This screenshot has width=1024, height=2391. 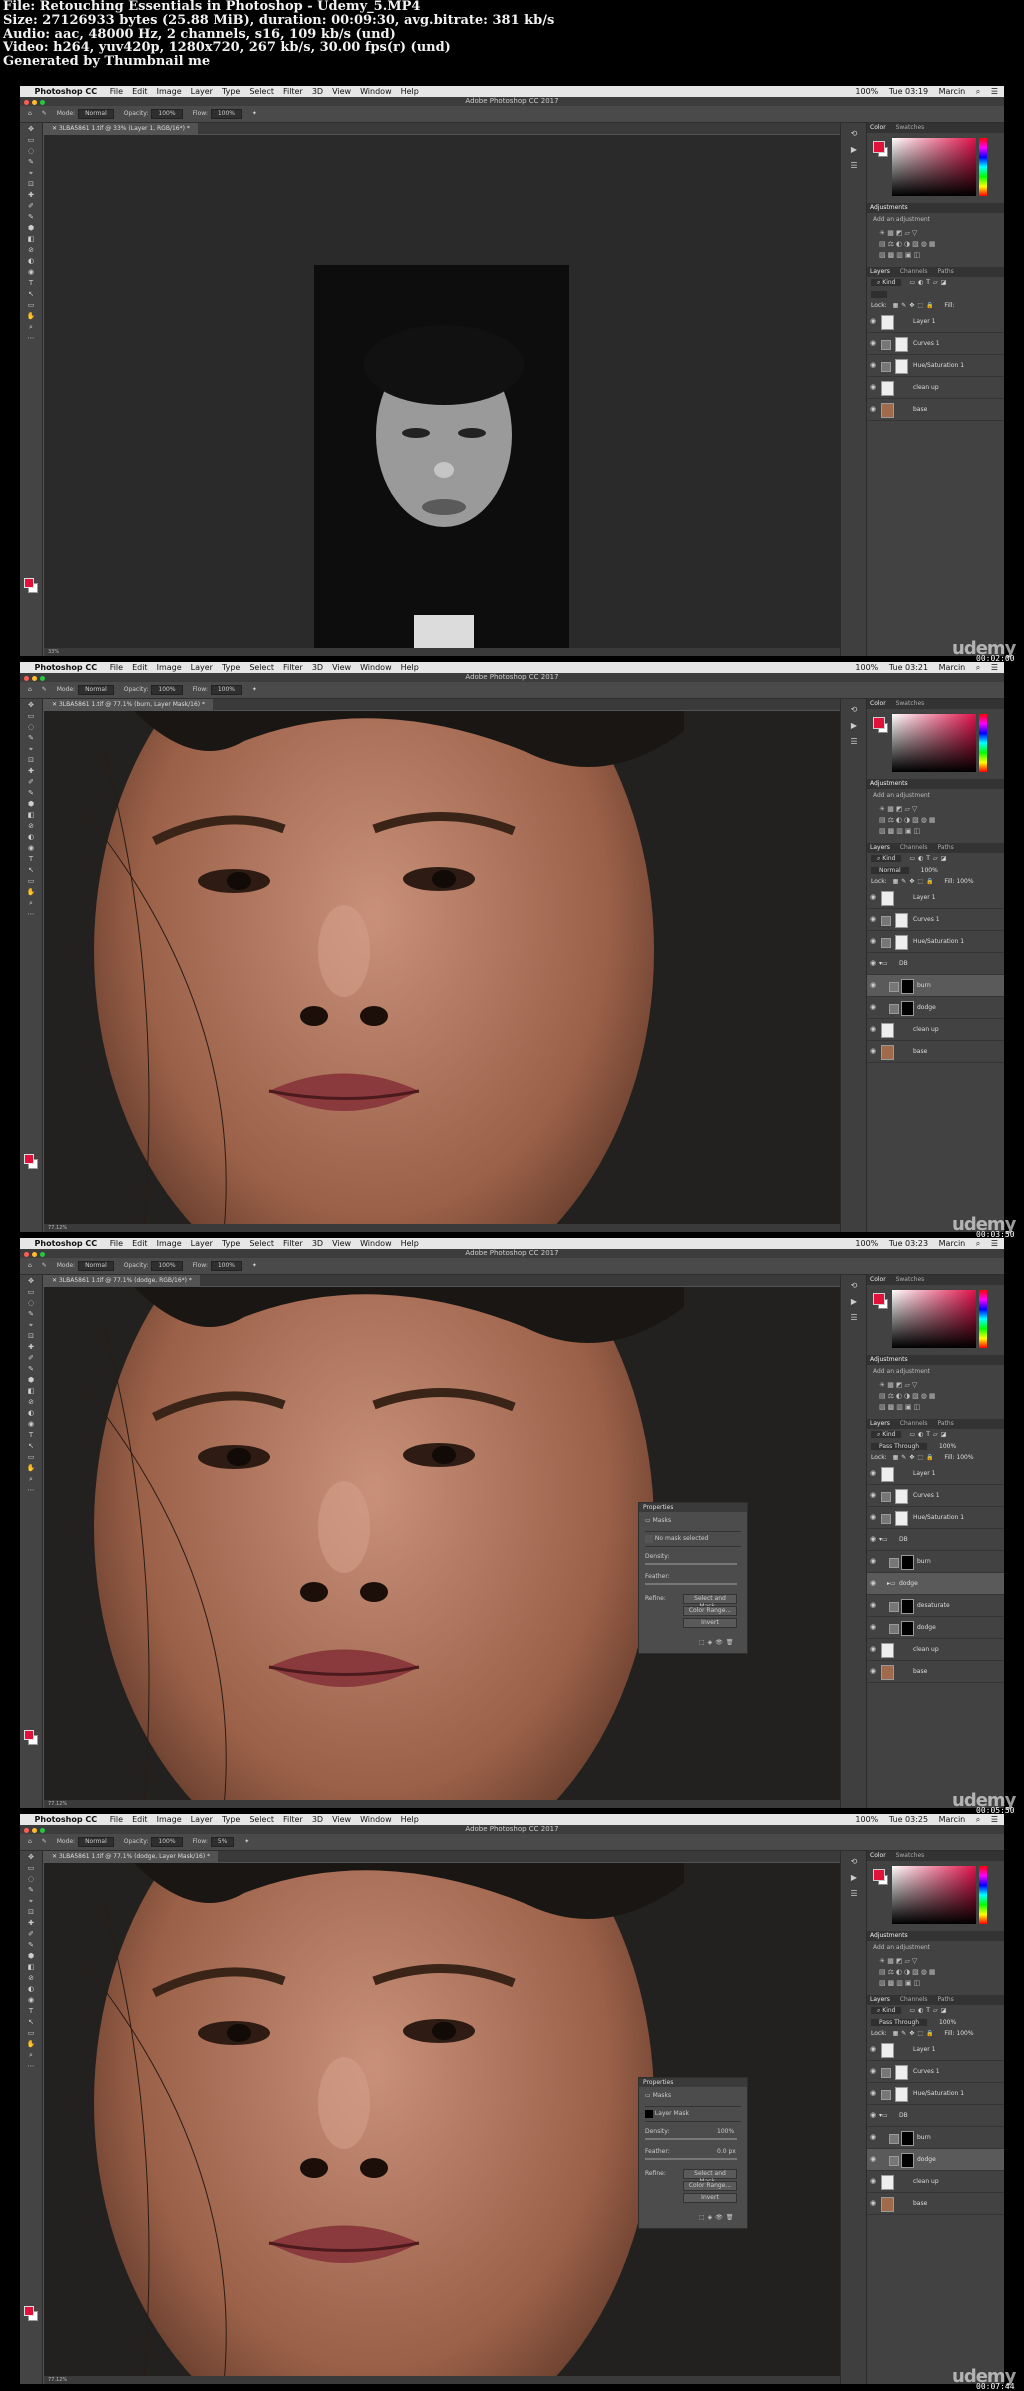 What do you see at coordinates (947, 1446) in the screenshot?
I see `layer-opacity-value: 100%` at bounding box center [947, 1446].